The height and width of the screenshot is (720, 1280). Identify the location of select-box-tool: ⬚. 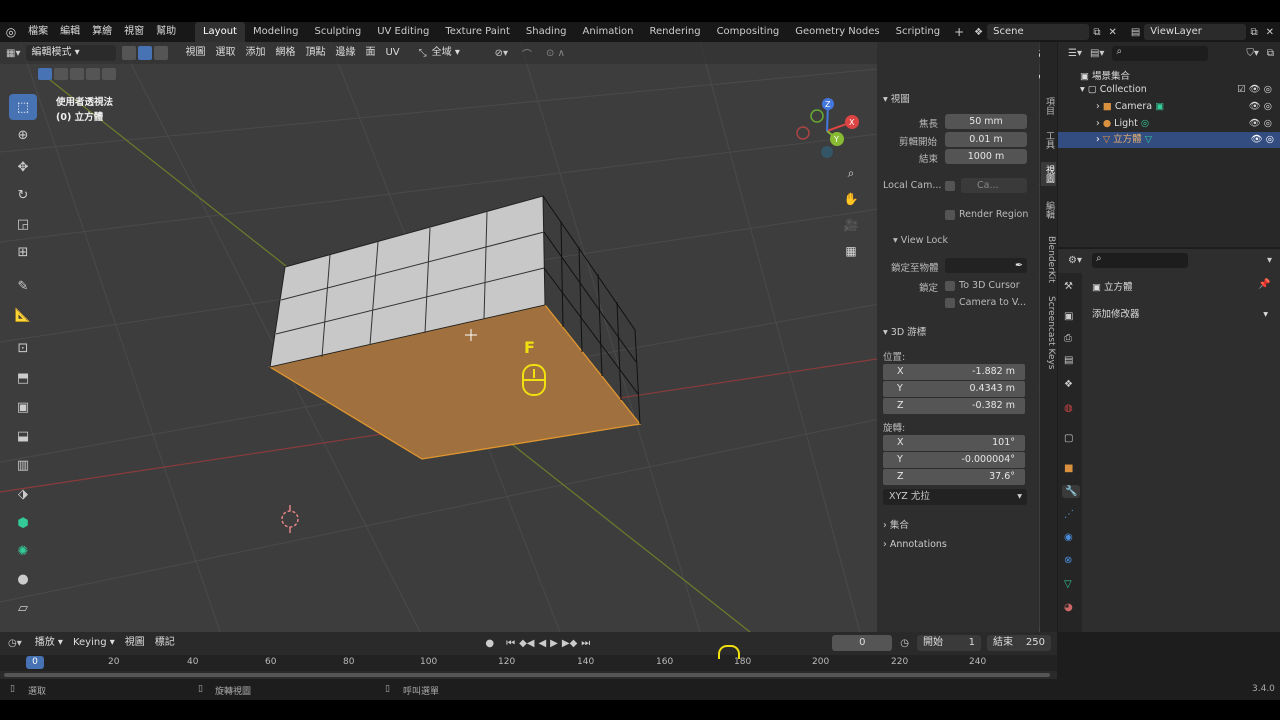
(23, 107).